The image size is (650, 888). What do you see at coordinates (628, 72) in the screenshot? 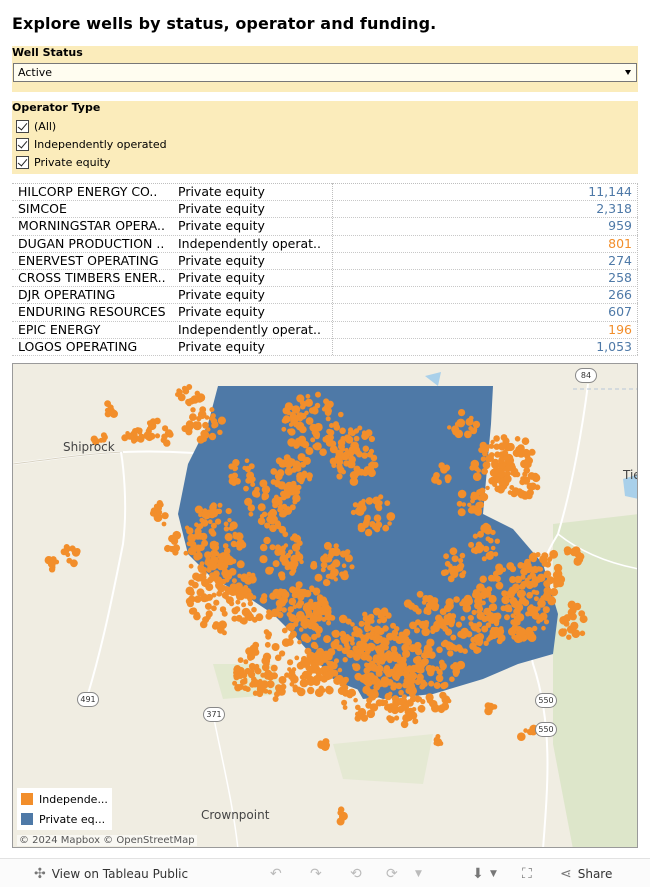
I see `dropdown-arrow-icon` at bounding box center [628, 72].